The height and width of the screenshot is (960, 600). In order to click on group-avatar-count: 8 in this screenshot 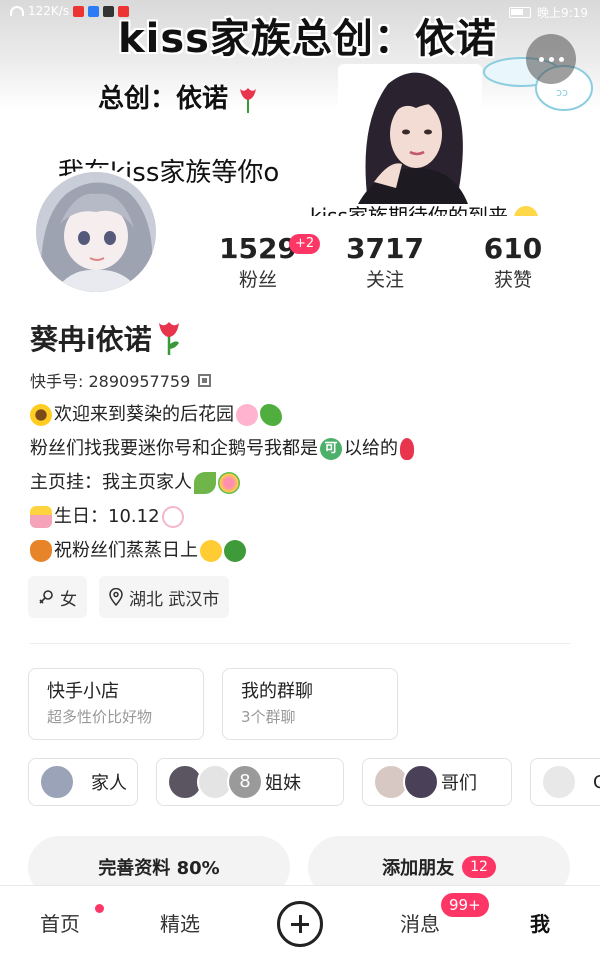, I will do `click(245, 782)`.